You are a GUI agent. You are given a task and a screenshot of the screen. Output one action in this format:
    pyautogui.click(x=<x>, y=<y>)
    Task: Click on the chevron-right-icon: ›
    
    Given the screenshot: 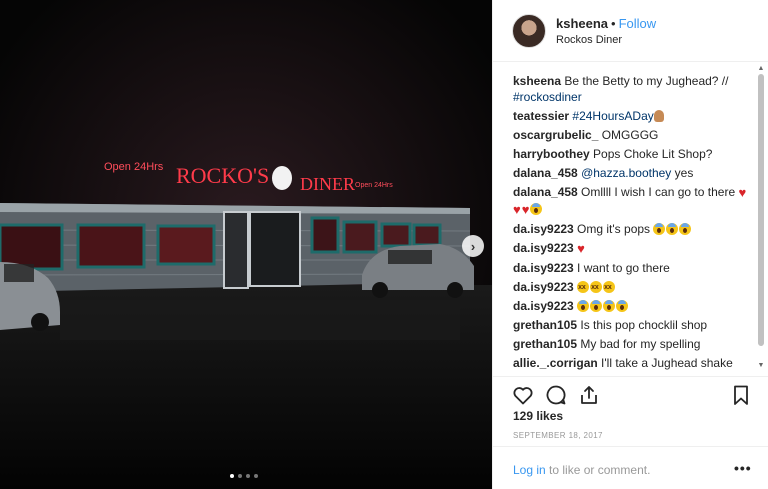 What is the action you would take?
    pyautogui.click(x=473, y=246)
    